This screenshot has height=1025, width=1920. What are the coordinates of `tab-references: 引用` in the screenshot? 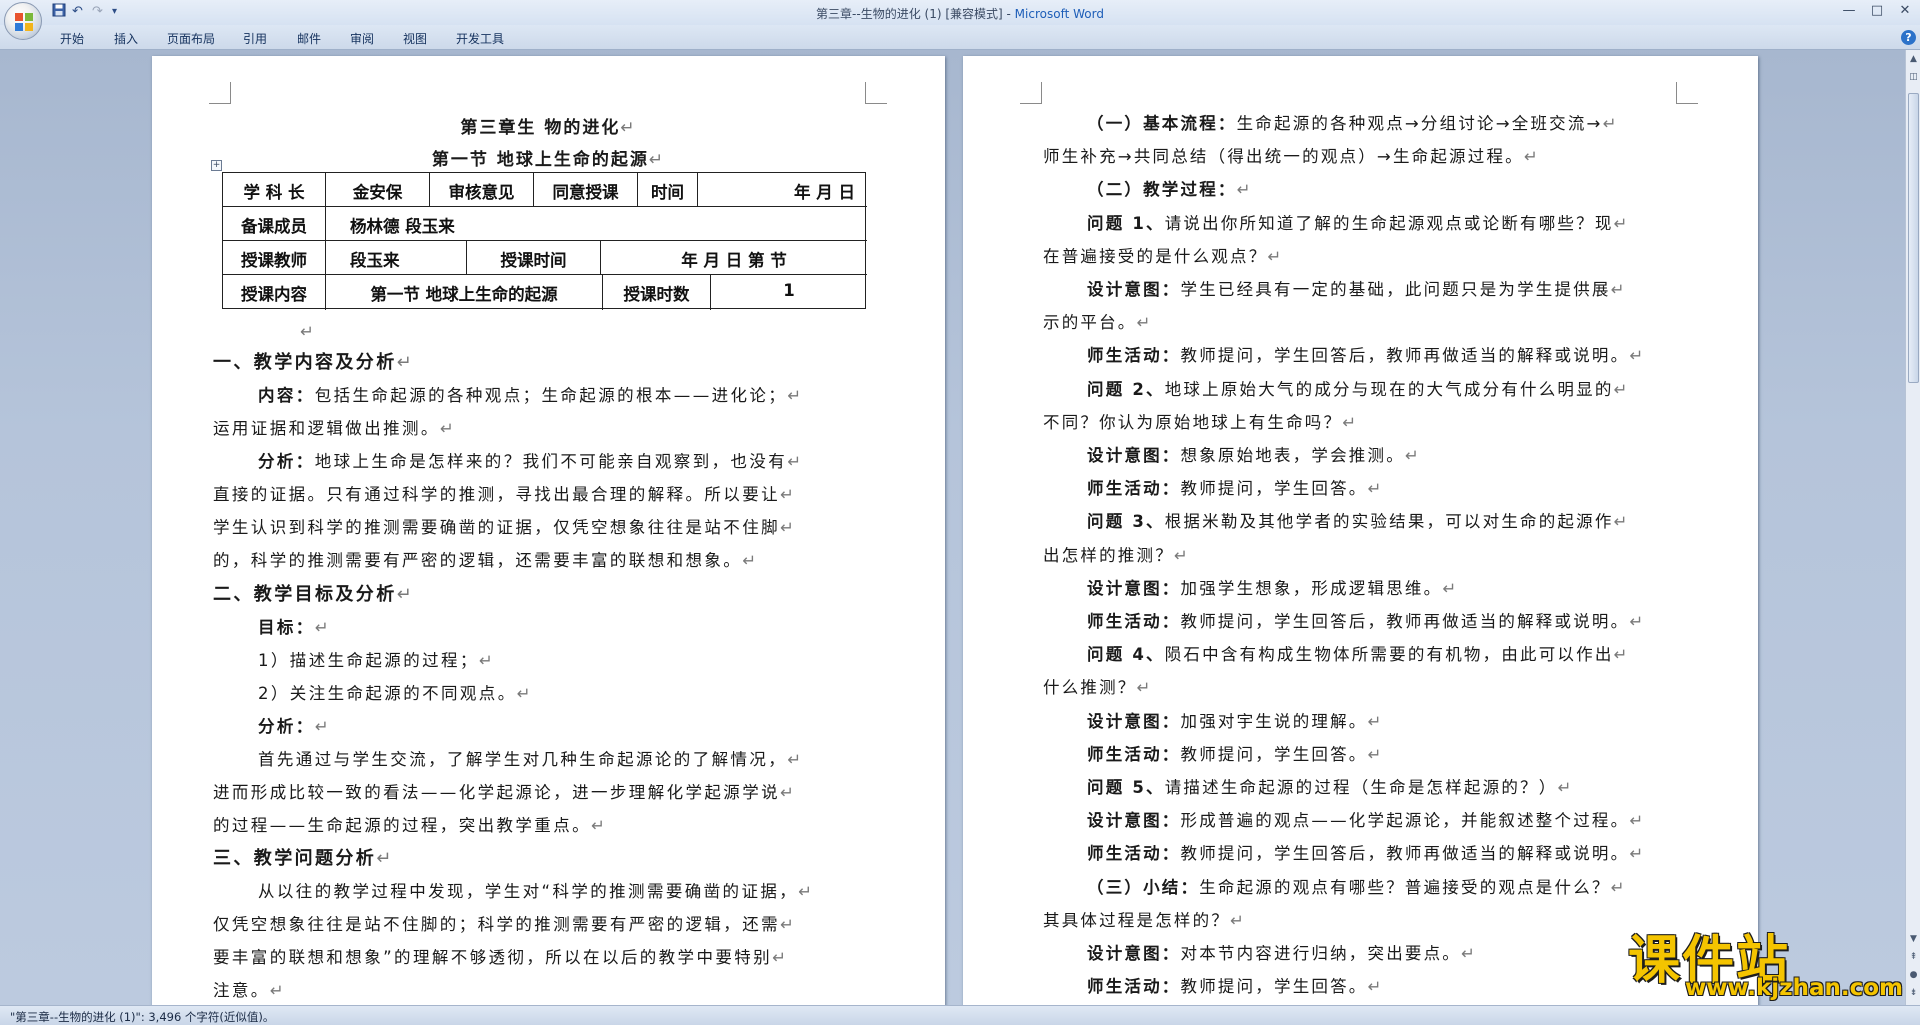 It's located at (255, 38).